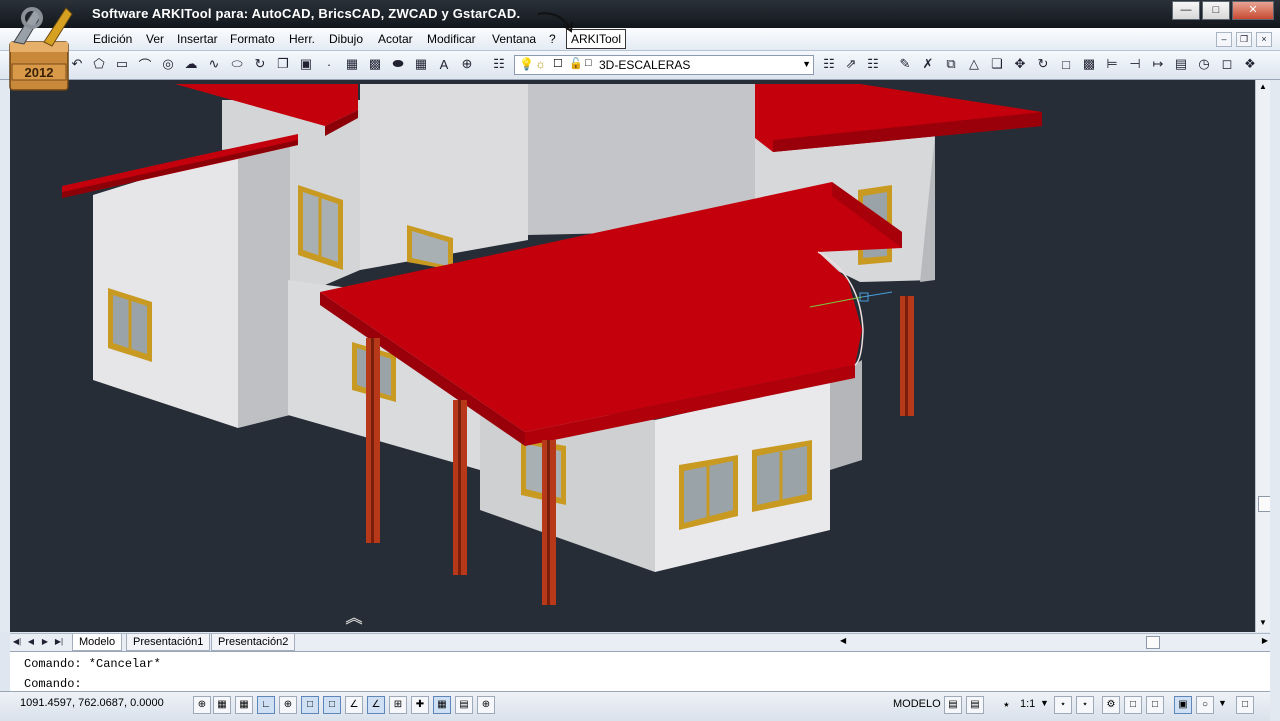 The image size is (1280, 721). I want to click on ortho-icon: ∟, so click(266, 705).